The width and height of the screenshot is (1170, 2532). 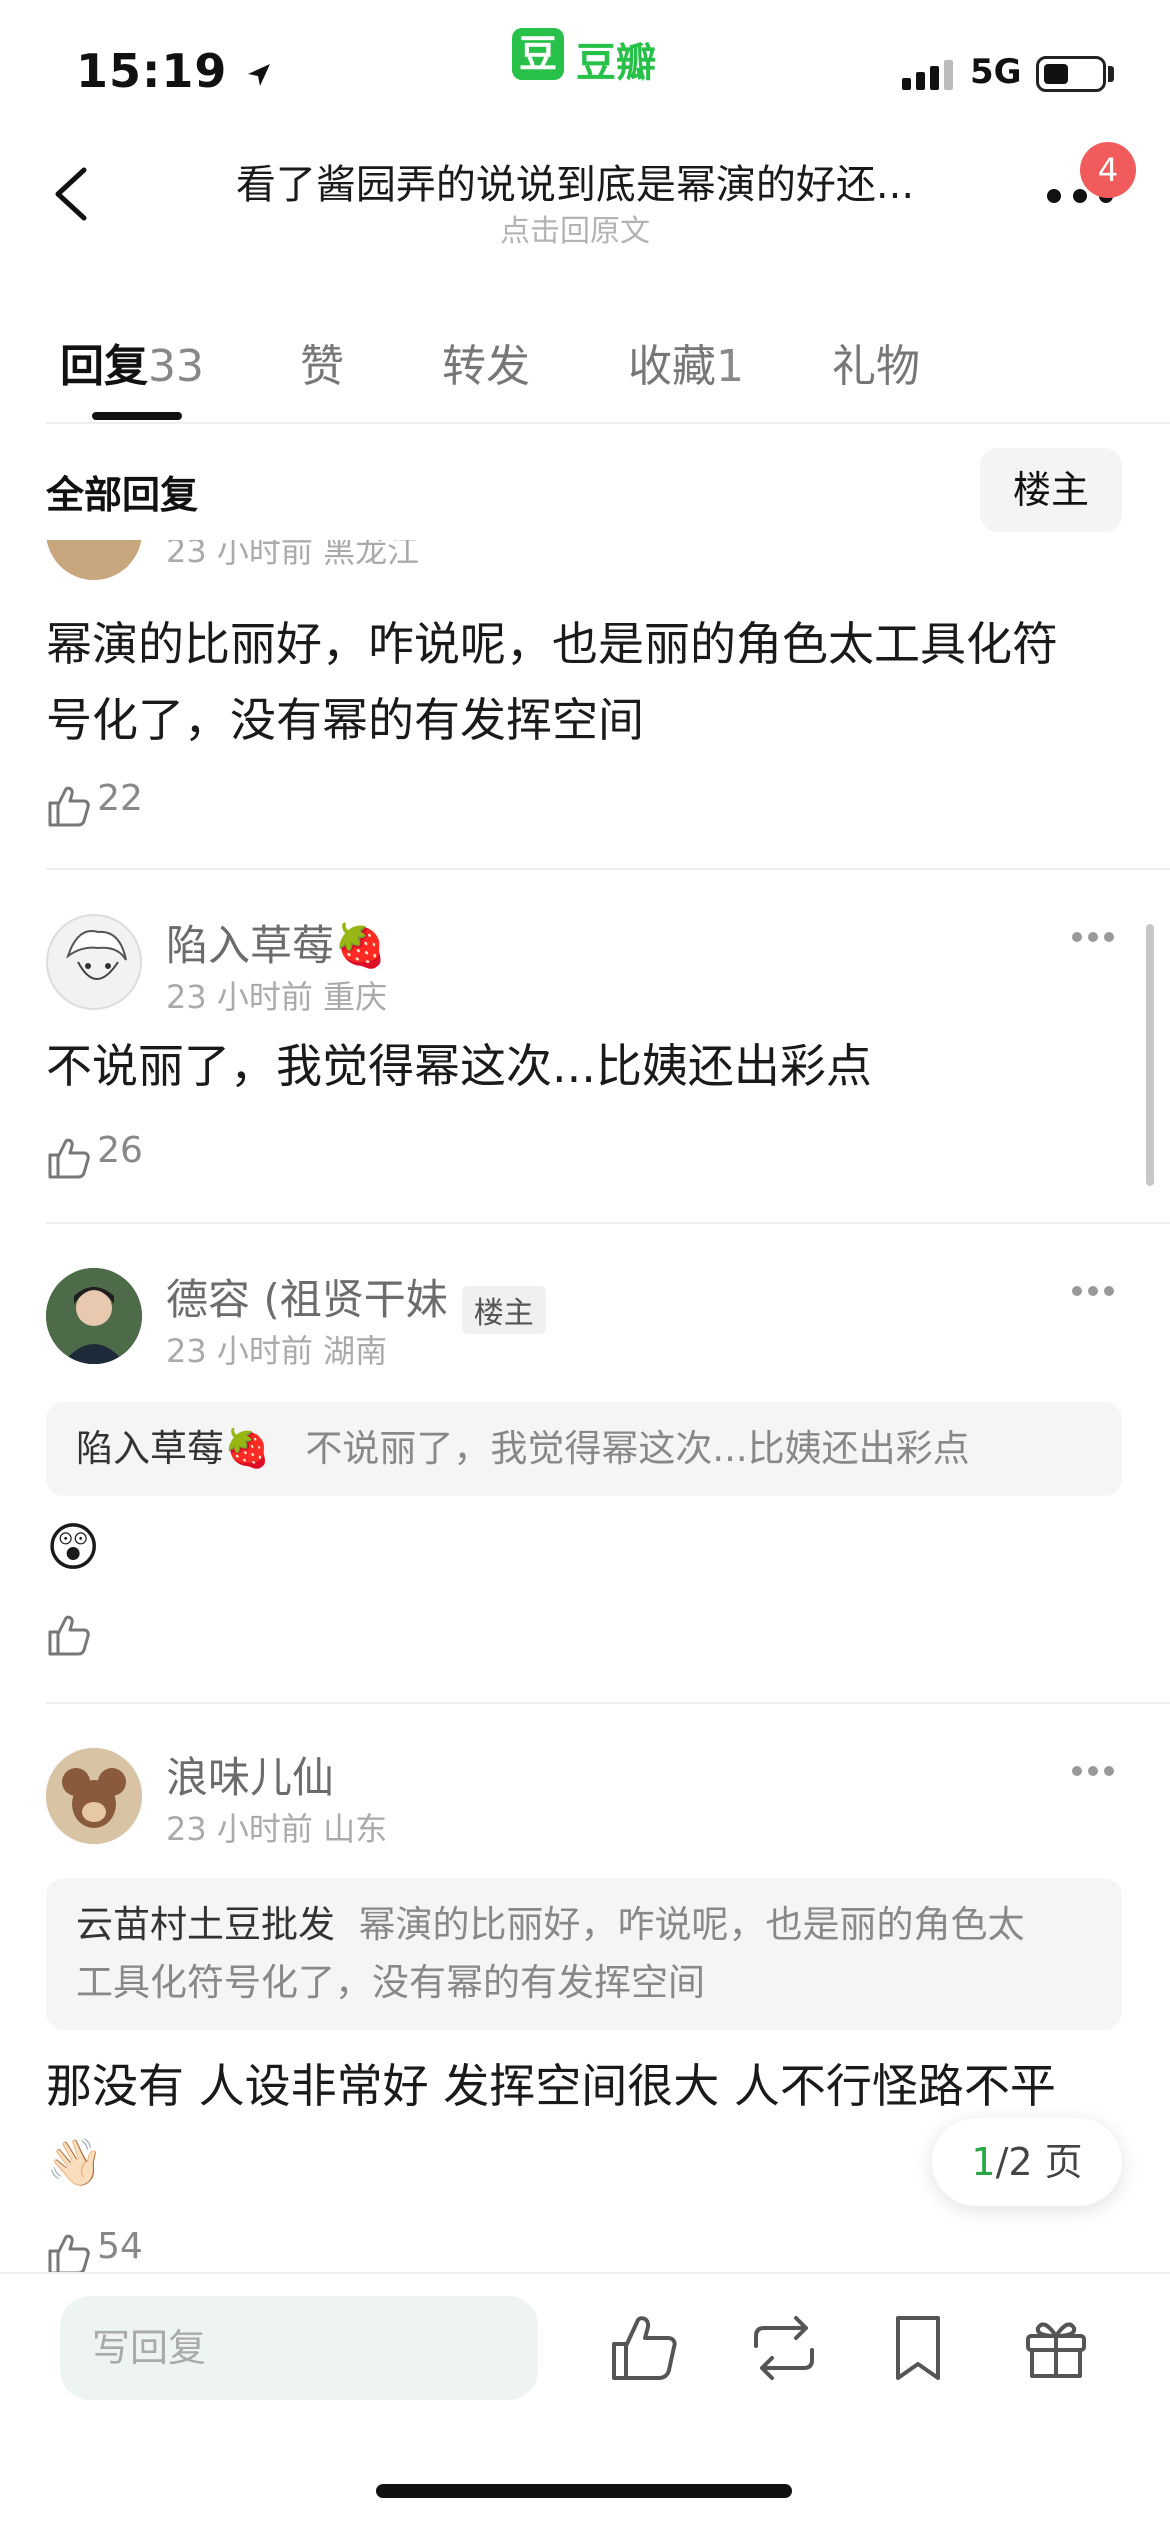 What do you see at coordinates (584, 2491) in the screenshot?
I see `home-indicator` at bounding box center [584, 2491].